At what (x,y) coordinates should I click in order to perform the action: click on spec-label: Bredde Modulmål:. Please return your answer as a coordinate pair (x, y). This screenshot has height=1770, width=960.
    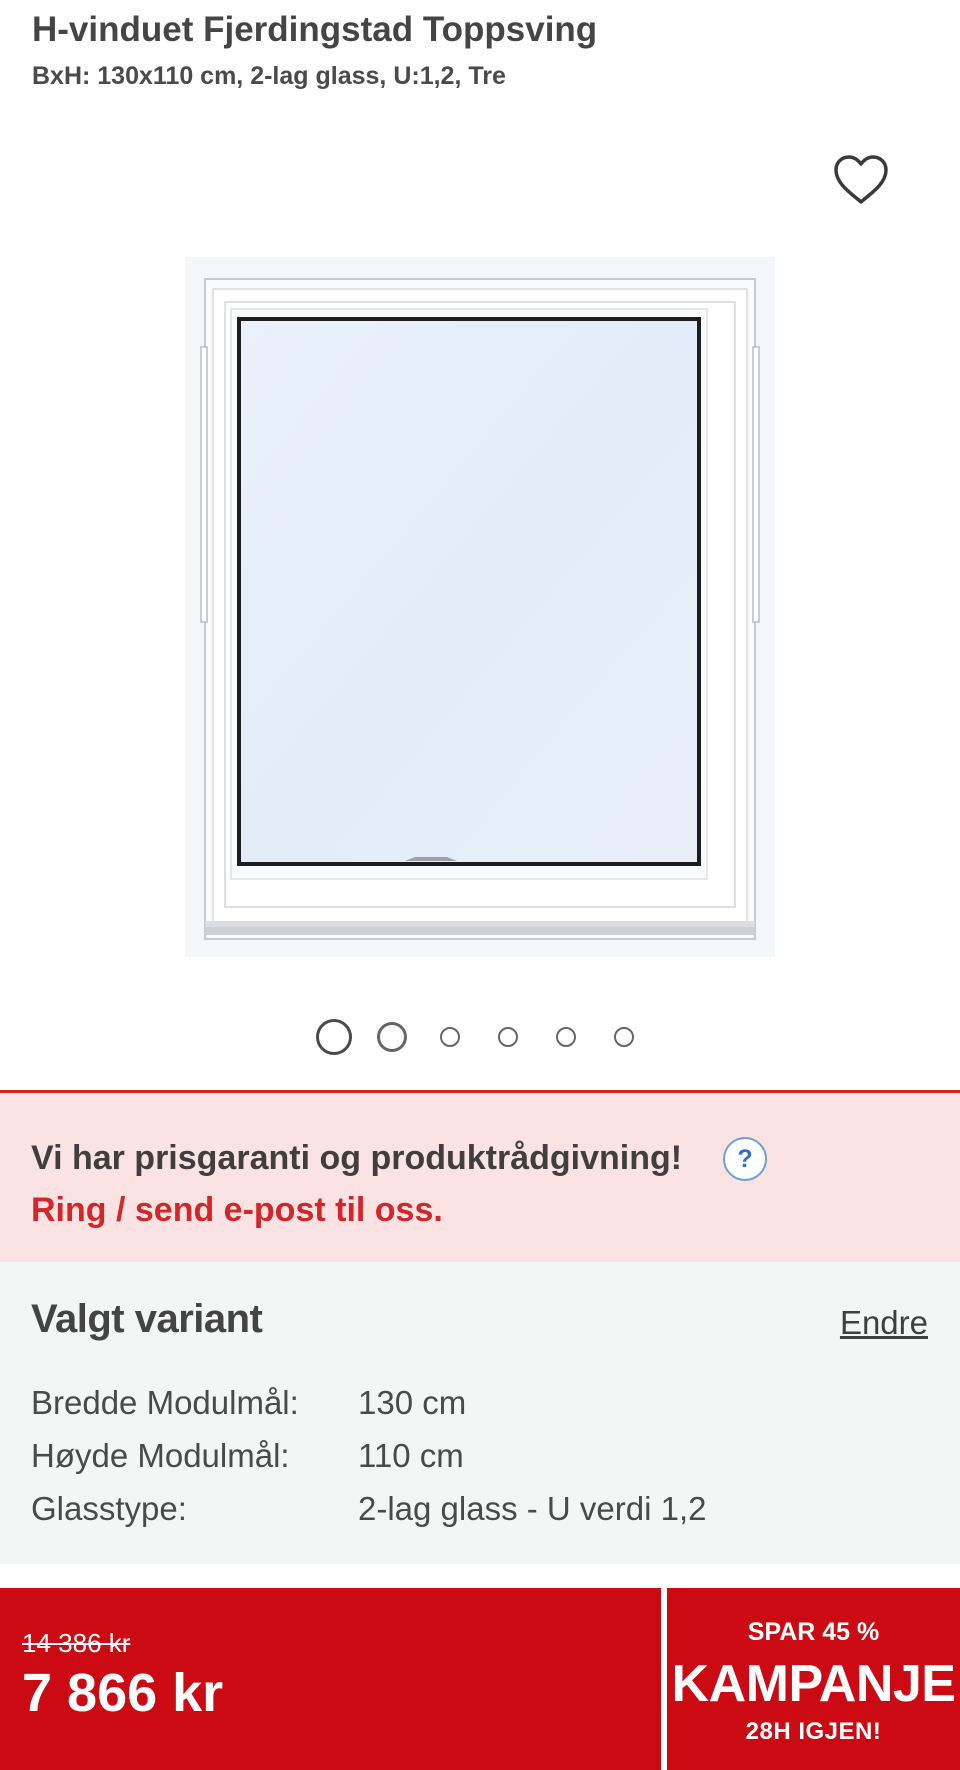
    Looking at the image, I should click on (165, 1402).